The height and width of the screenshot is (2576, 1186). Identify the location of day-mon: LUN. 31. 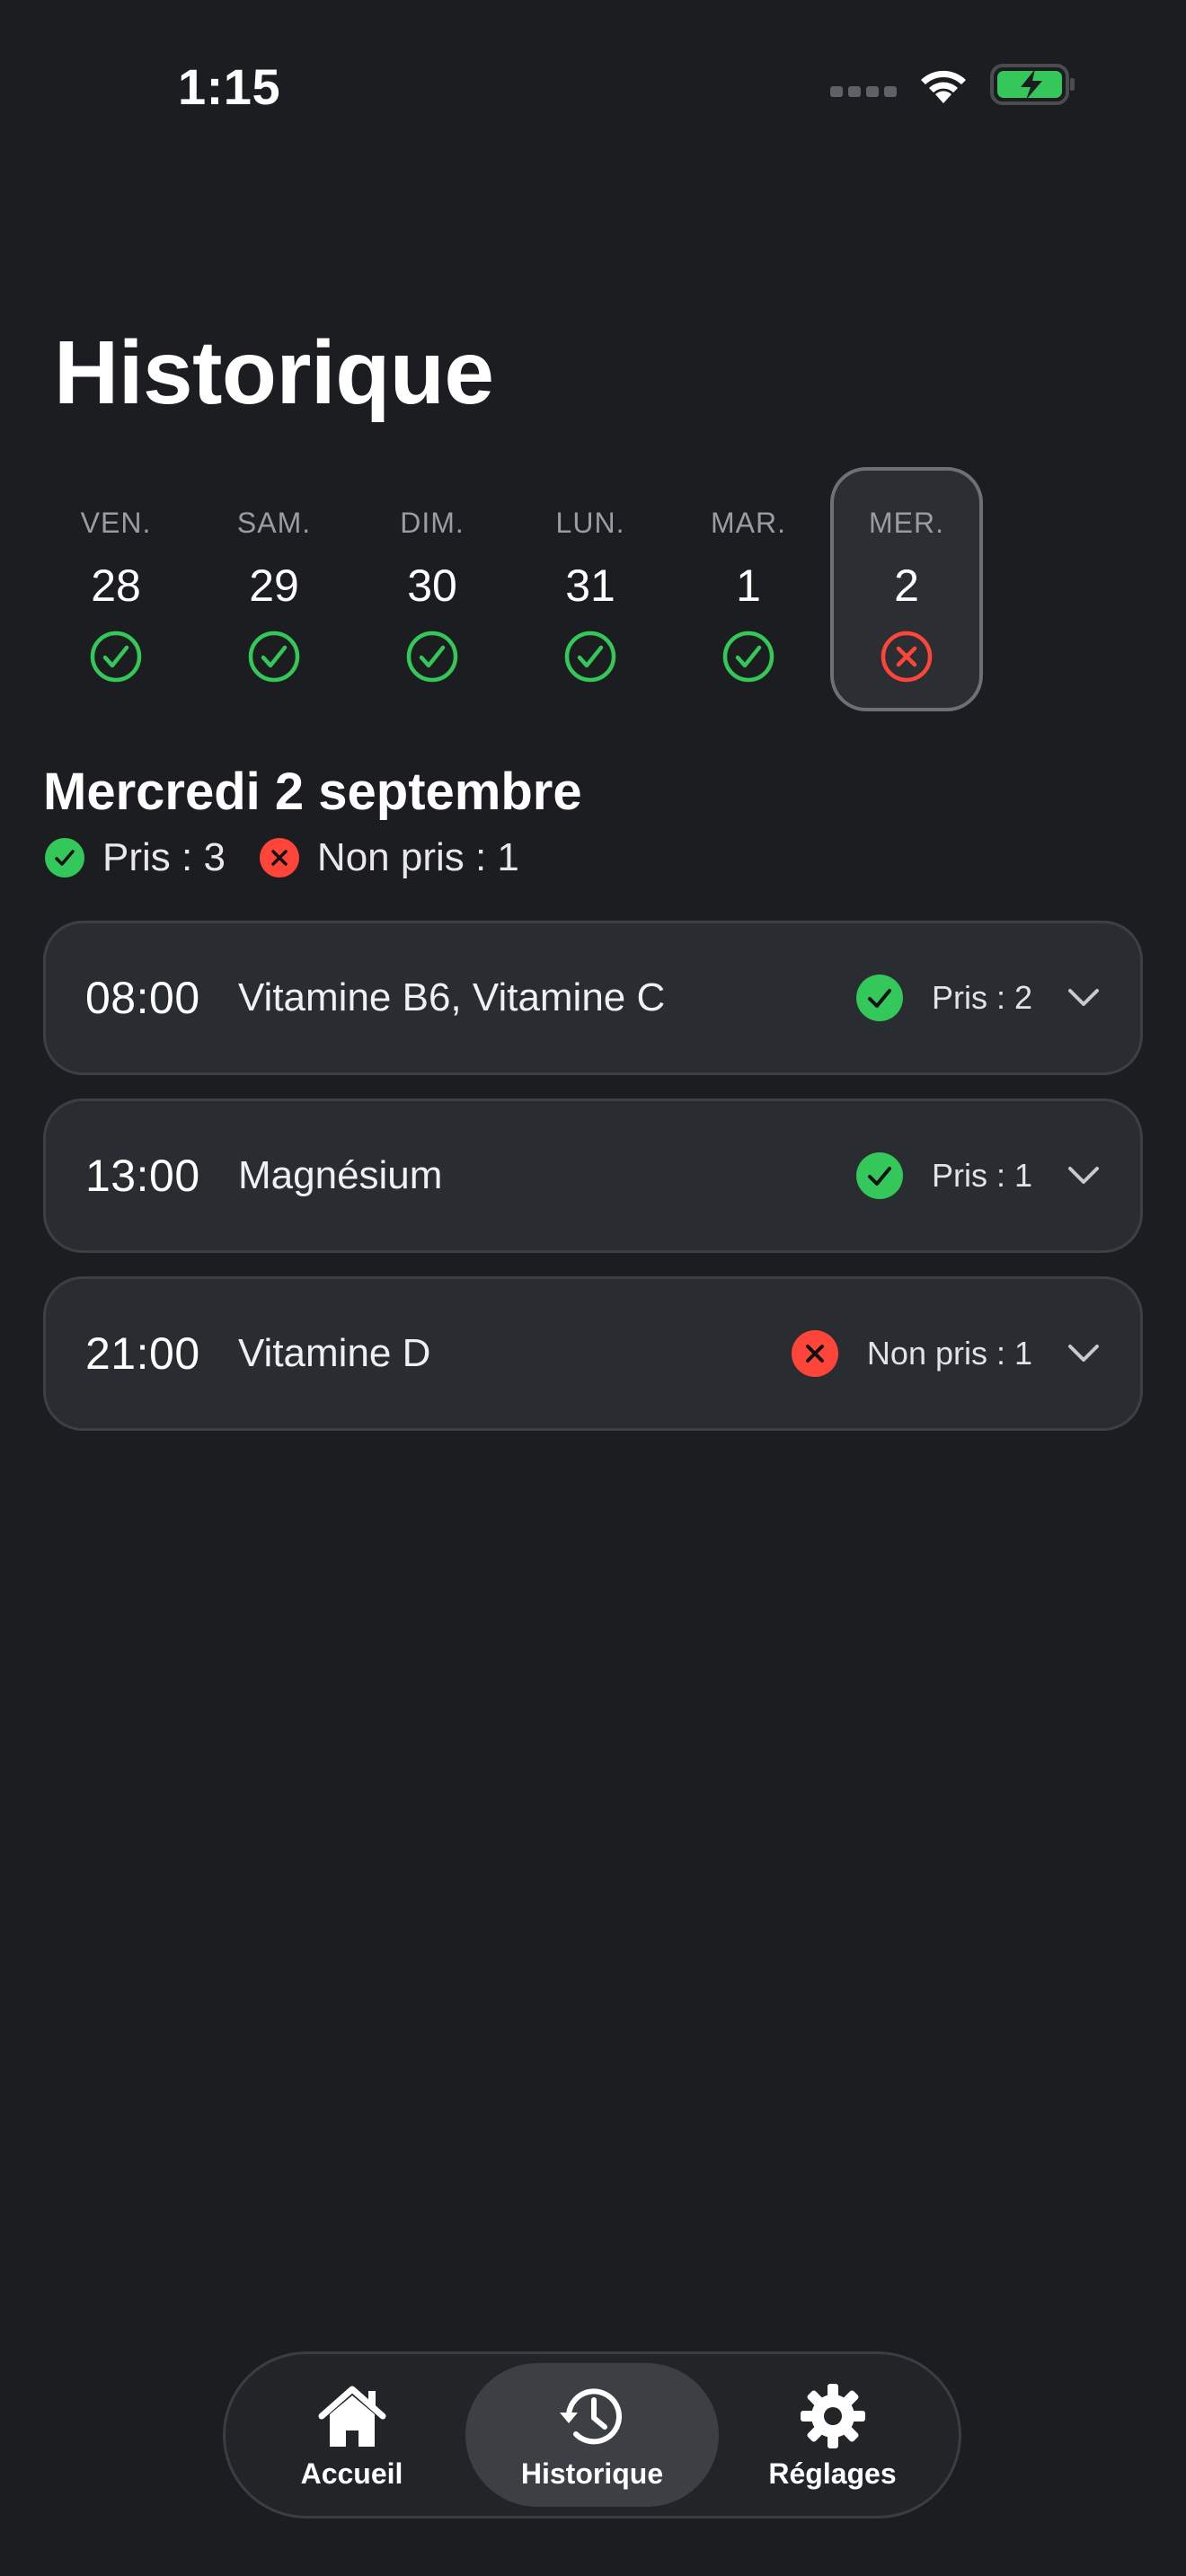
(590, 589).